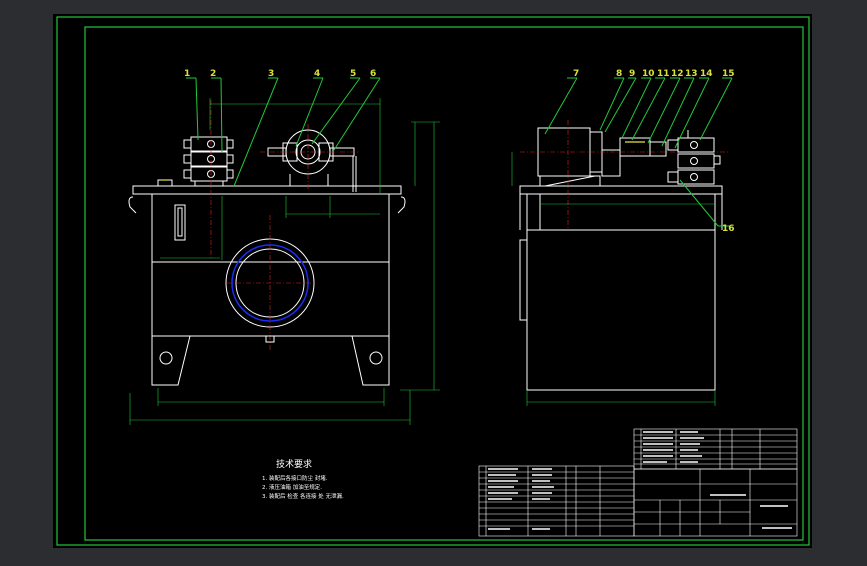  I want to click on balloon-9: 9, so click(632, 74).